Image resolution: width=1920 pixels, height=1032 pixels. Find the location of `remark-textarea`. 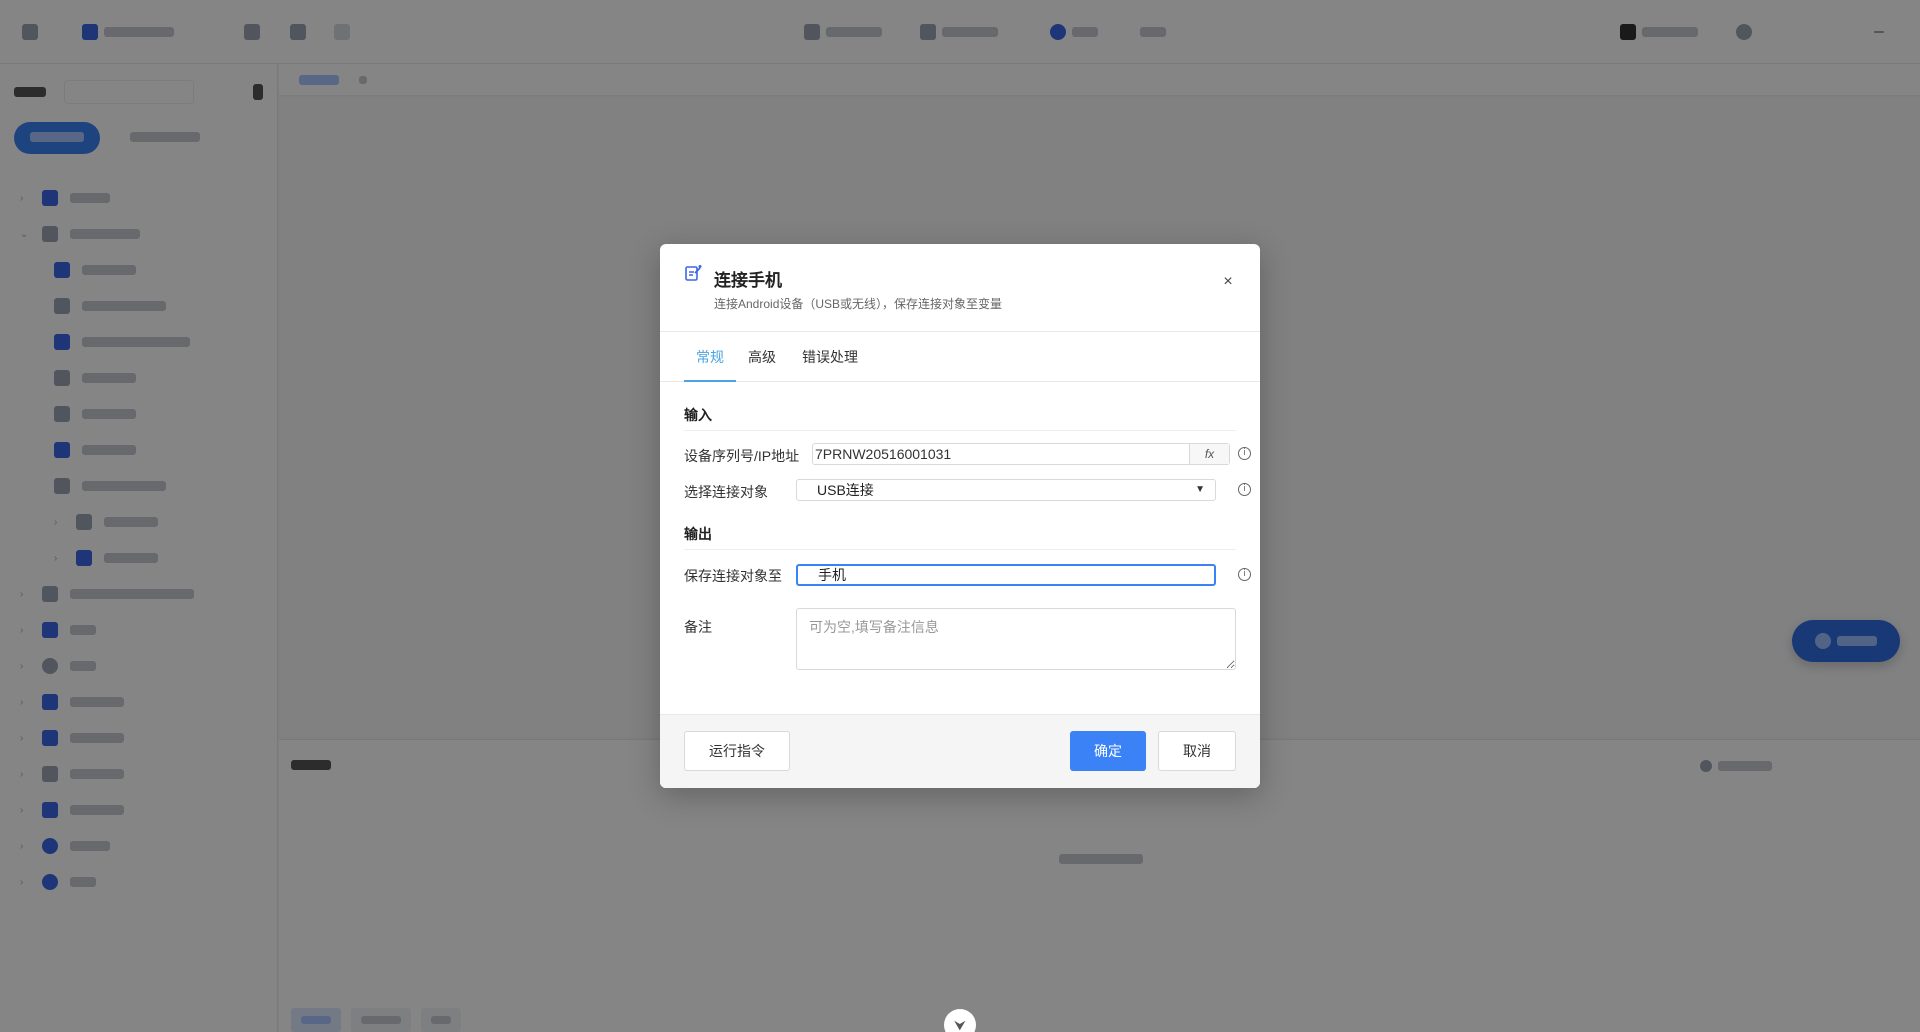

remark-textarea is located at coordinates (1016, 639).